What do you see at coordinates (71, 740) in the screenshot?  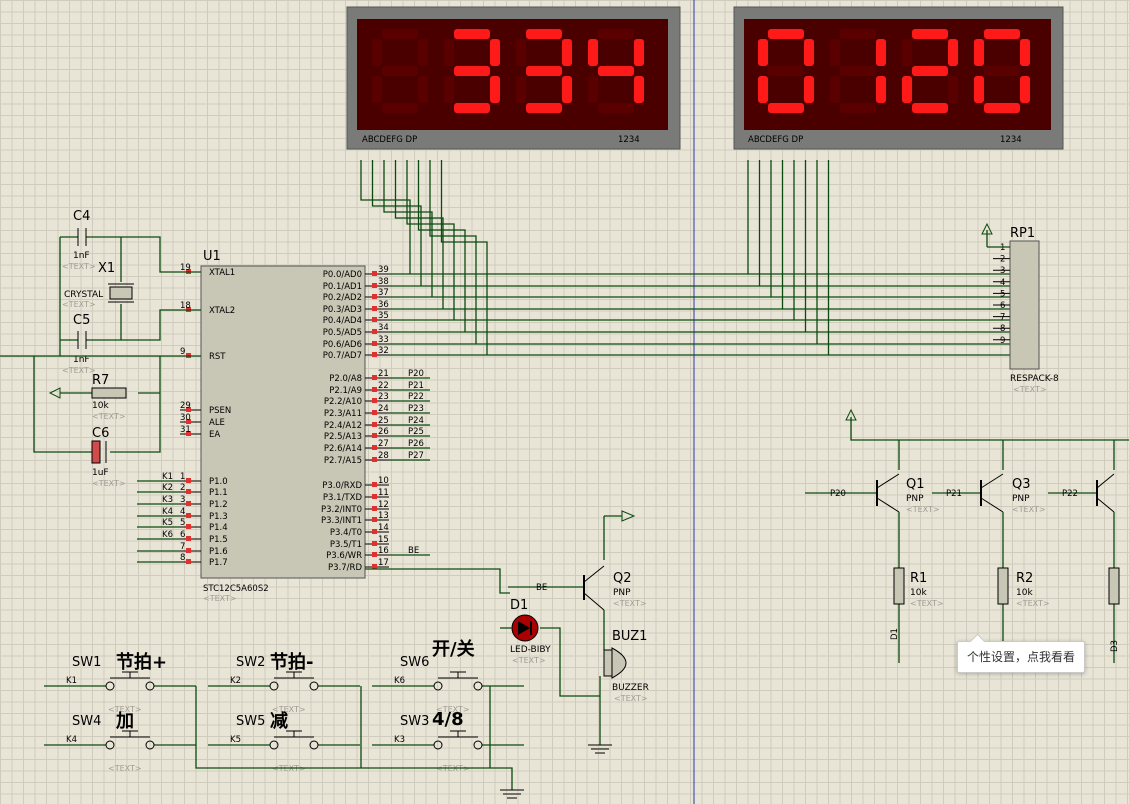 I see `switch-net: K4` at bounding box center [71, 740].